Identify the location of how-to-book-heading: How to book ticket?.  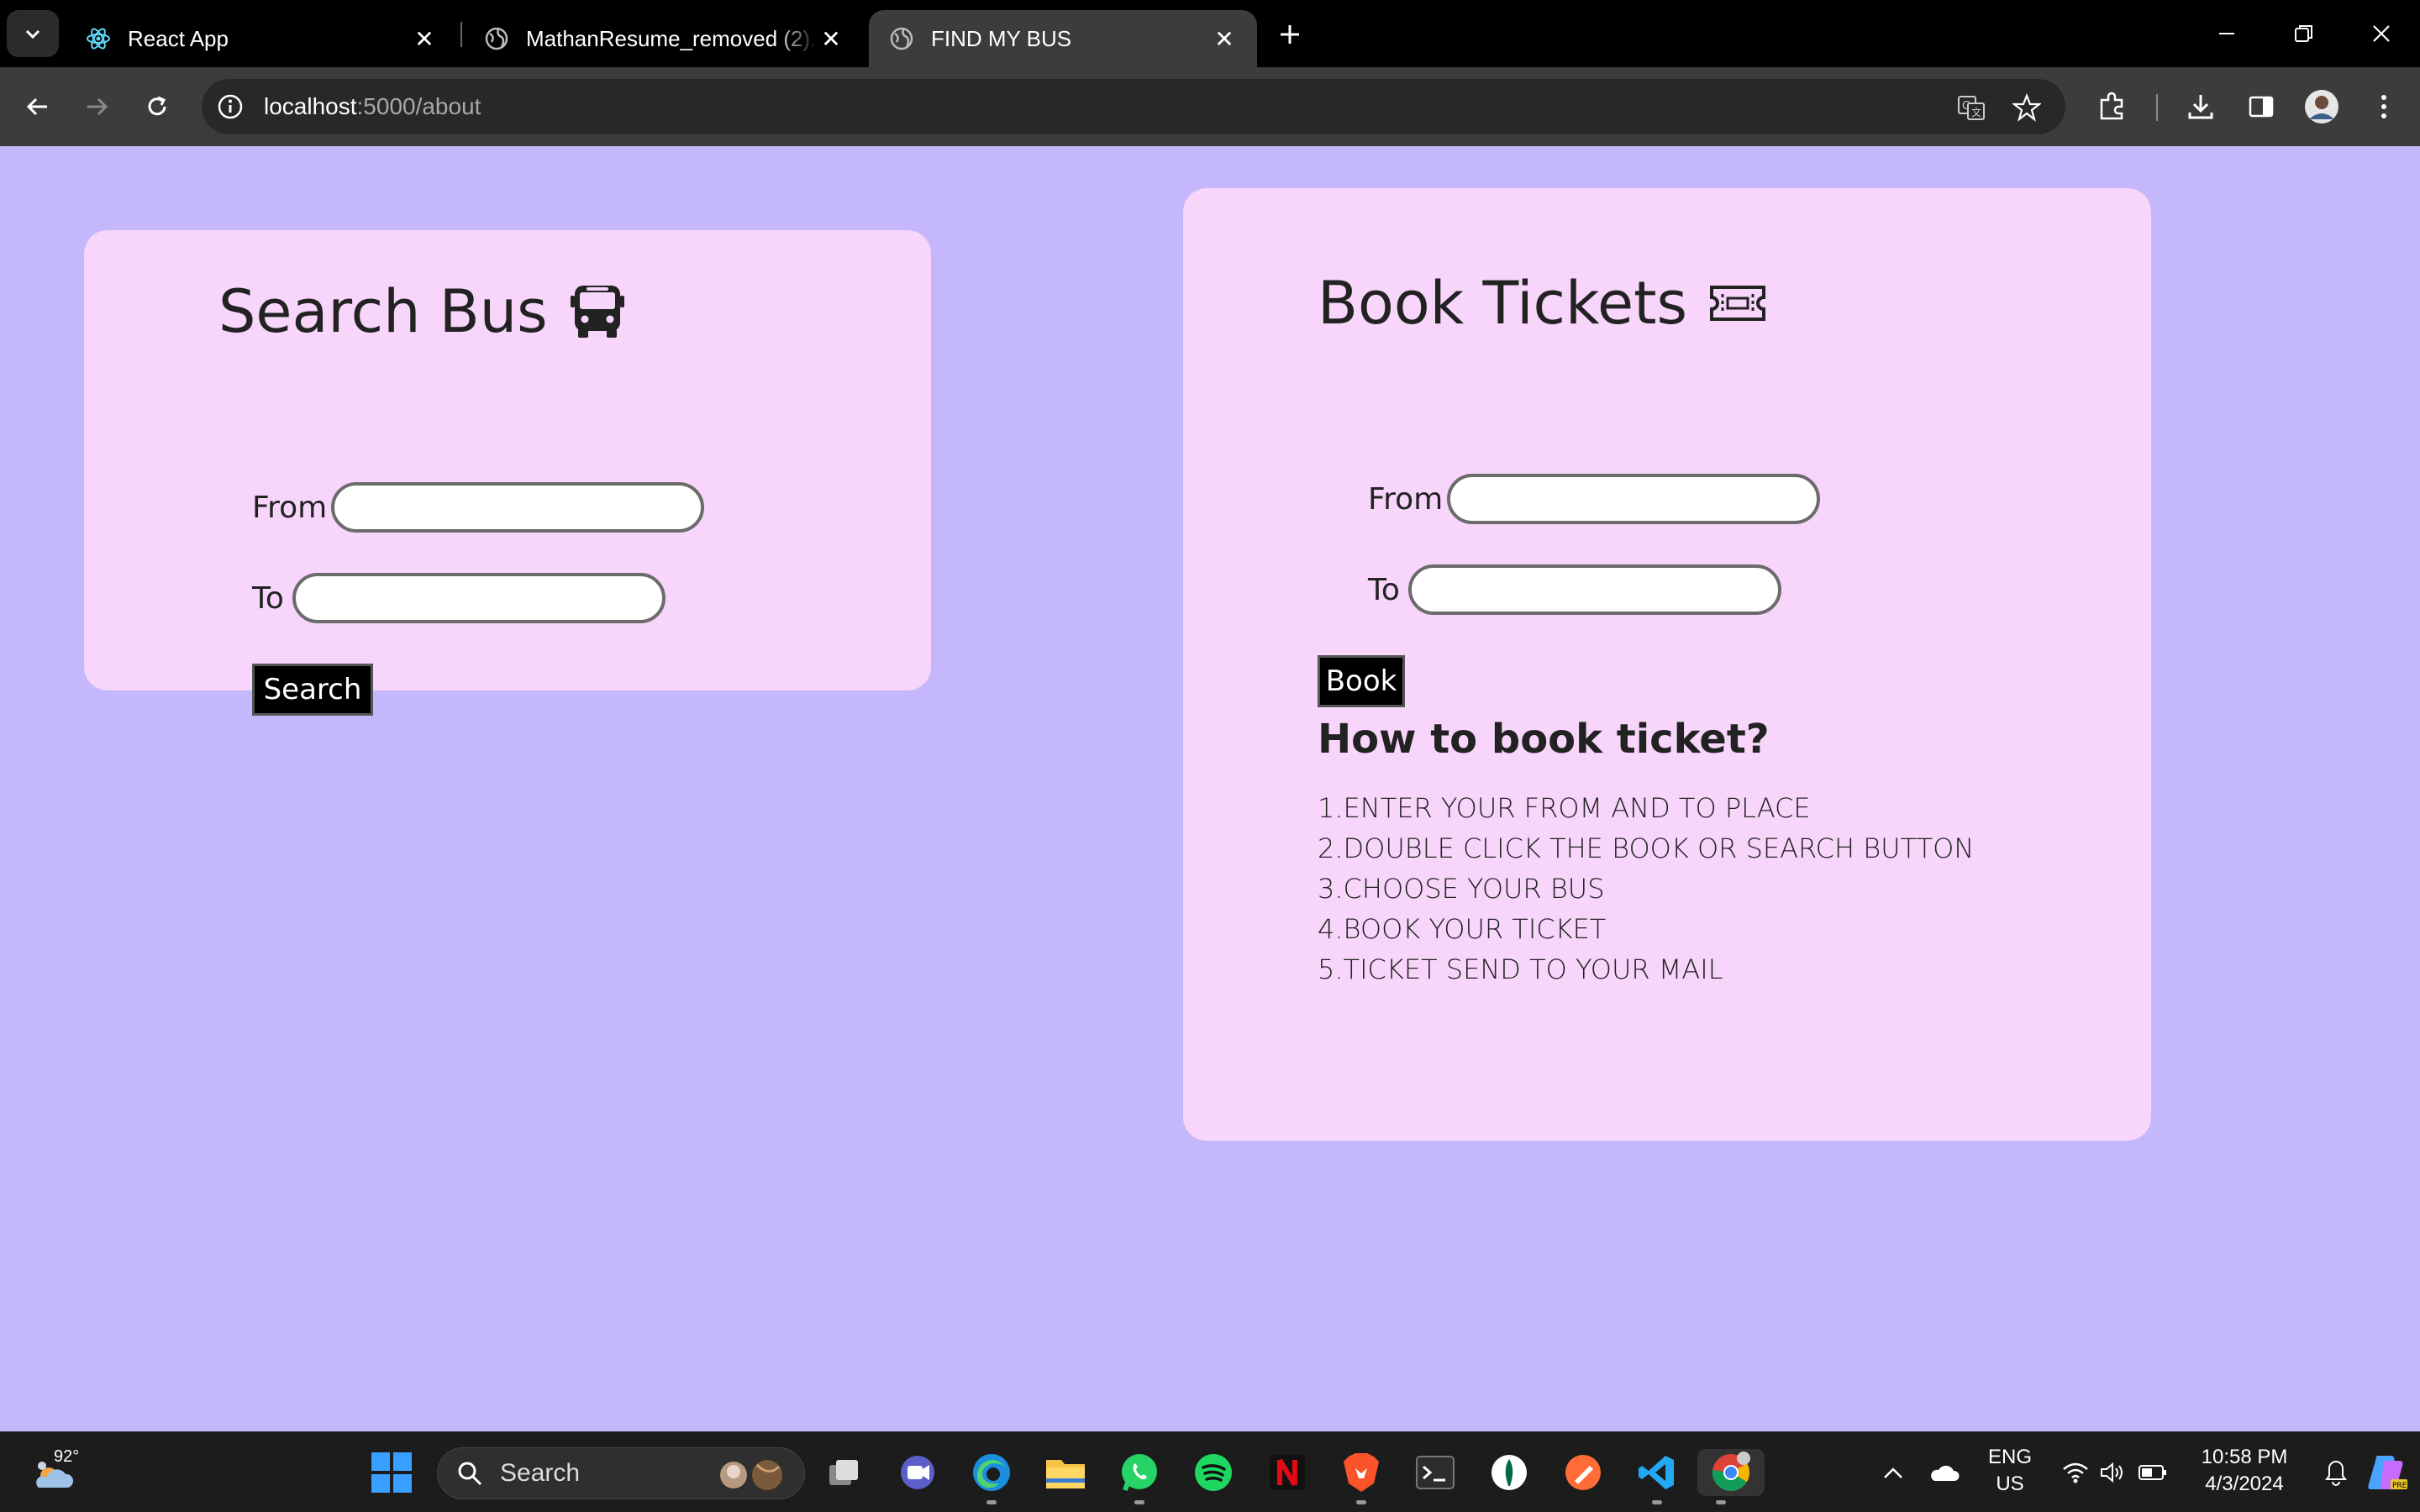
(1544, 739).